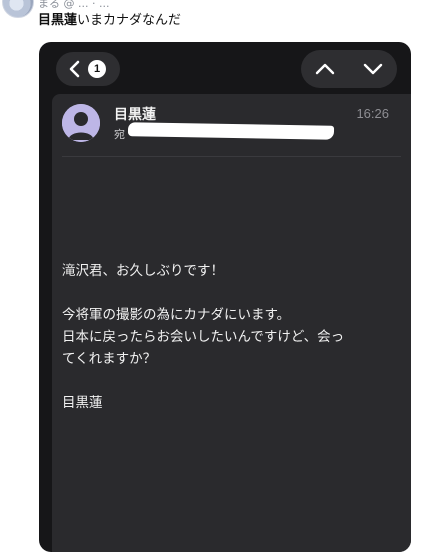  What do you see at coordinates (18, 9) in the screenshot?
I see `user-avatar` at bounding box center [18, 9].